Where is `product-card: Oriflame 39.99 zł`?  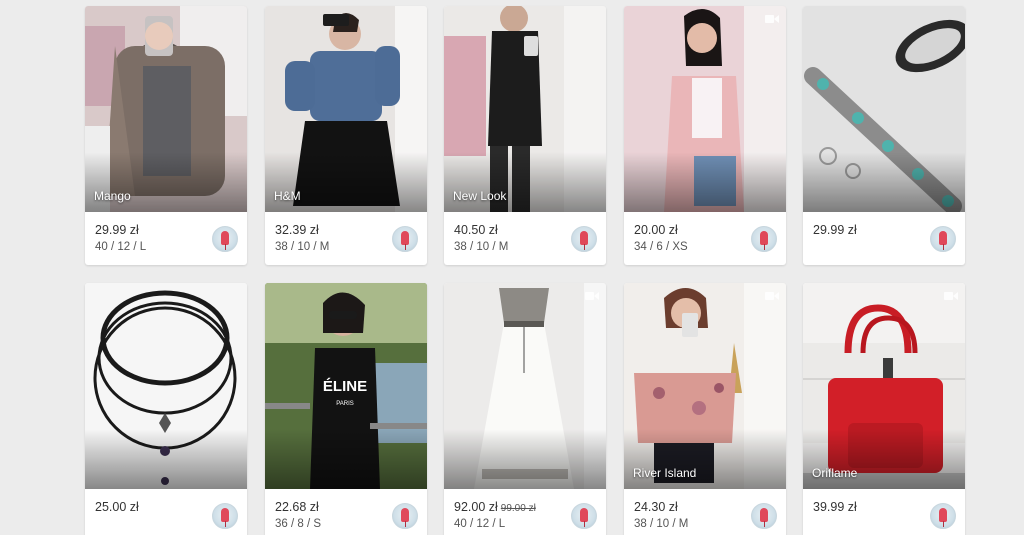
product-card: Oriflame 39.99 zł is located at coordinates (884, 409).